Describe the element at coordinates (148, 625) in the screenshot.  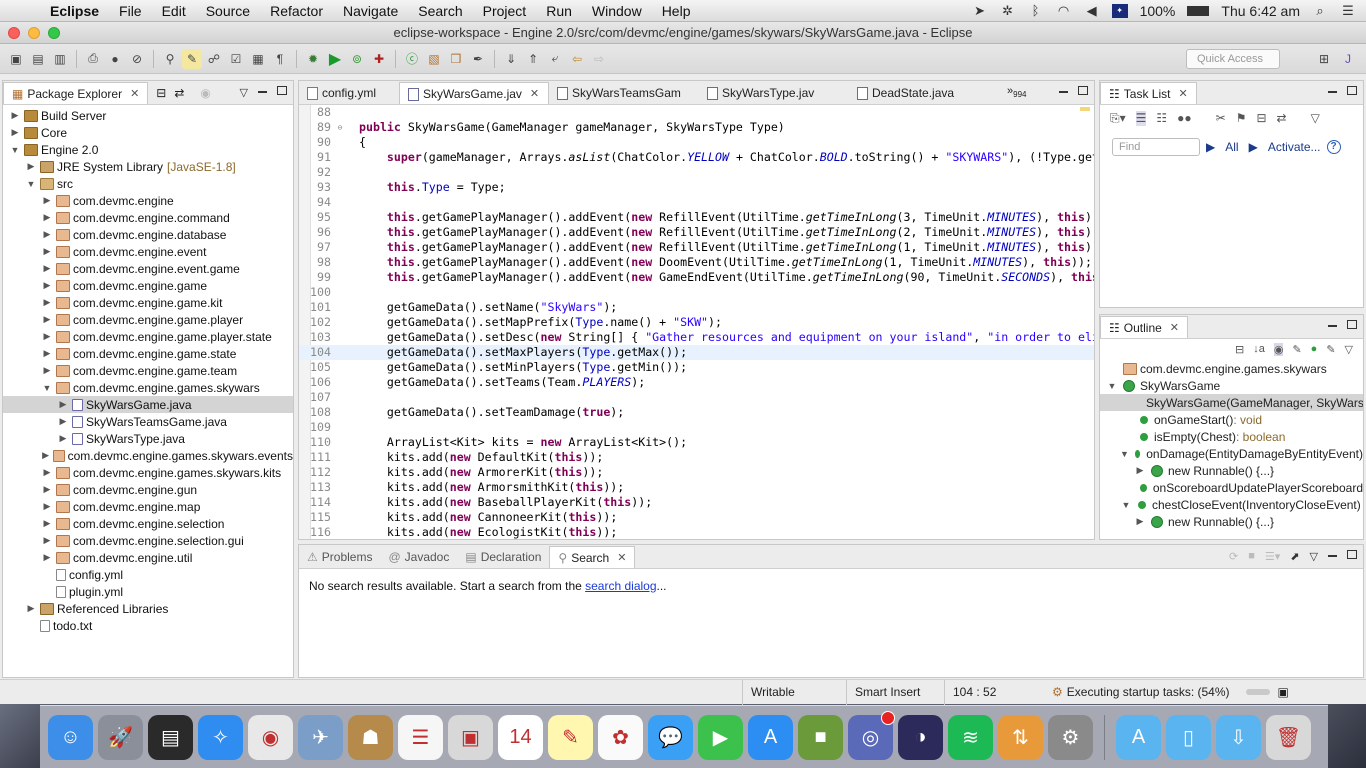
I see `tree-item: todo.txt` at that location.